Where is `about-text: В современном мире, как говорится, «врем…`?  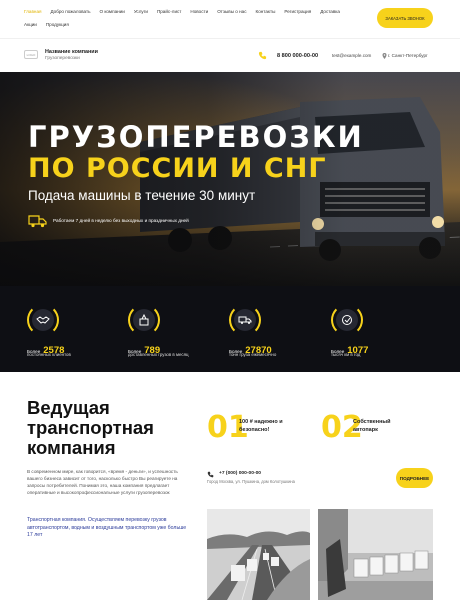
about-text: В современном мире, как говорится, «врем… is located at coordinates (102, 482).